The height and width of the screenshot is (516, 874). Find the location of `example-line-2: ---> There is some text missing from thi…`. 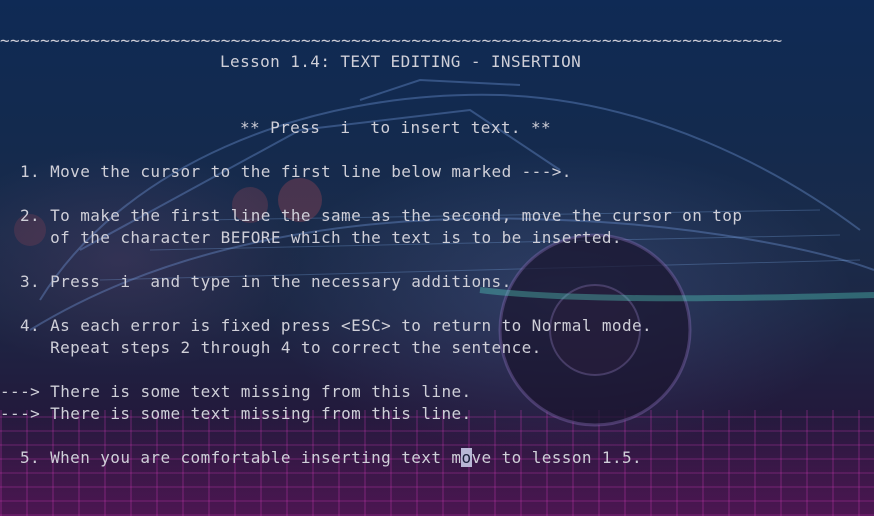

example-line-2: ---> There is some text missing from thi… is located at coordinates (236, 413).